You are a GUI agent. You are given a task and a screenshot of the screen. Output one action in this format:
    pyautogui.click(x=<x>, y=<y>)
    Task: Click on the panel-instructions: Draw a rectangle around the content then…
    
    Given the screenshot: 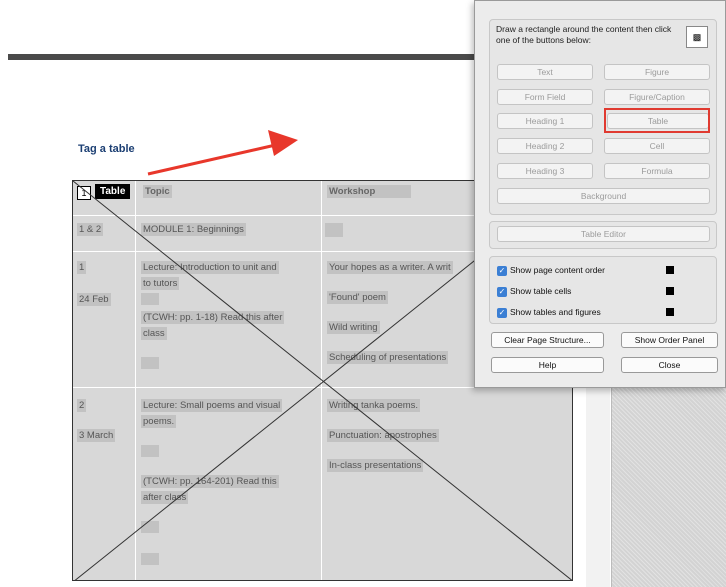 What is the action you would take?
    pyautogui.click(x=584, y=34)
    